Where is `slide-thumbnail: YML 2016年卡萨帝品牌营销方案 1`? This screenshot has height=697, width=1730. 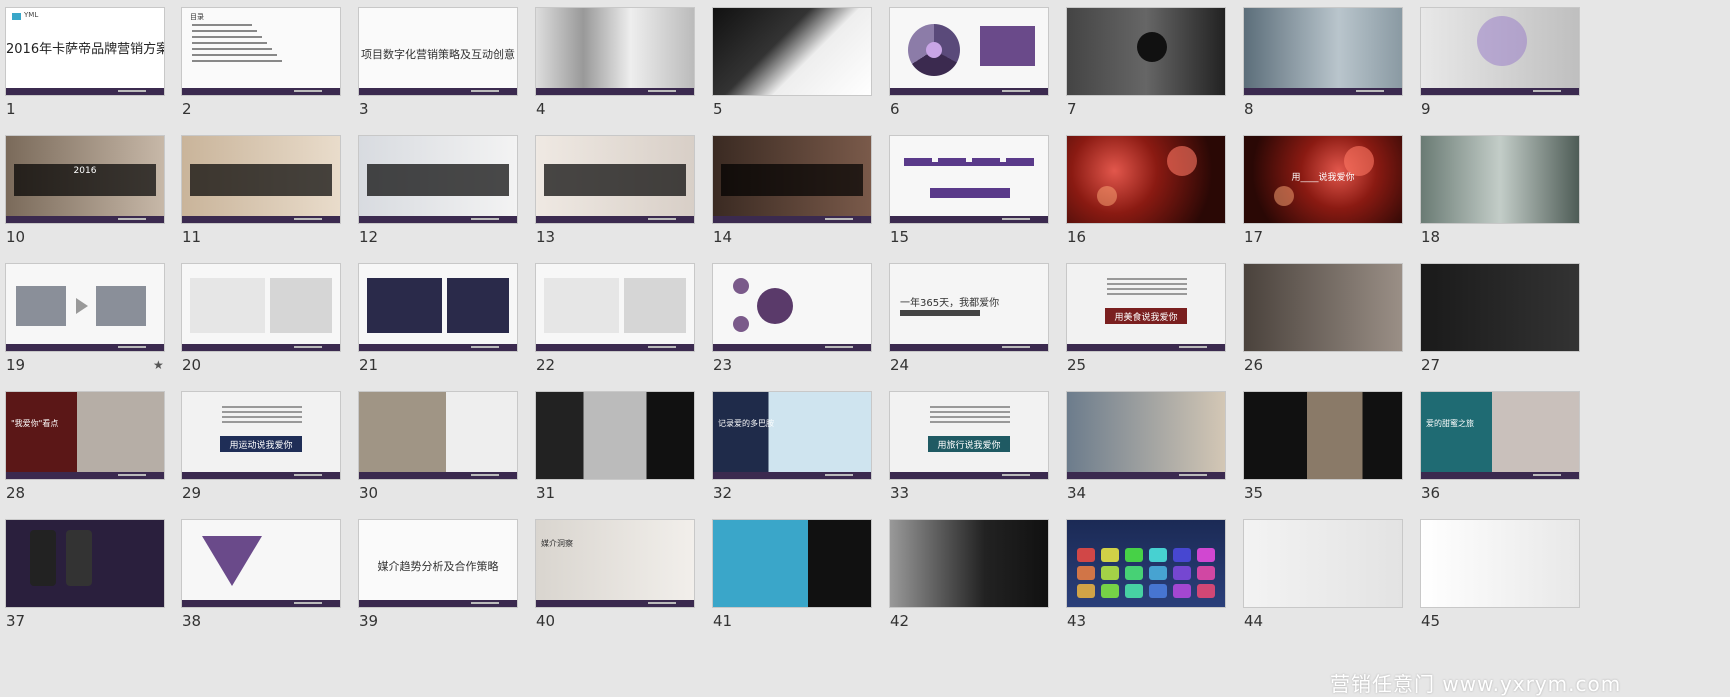 slide-thumbnail: YML 2016年卡萨帝品牌营销方案 1 is located at coordinates (98, 65).